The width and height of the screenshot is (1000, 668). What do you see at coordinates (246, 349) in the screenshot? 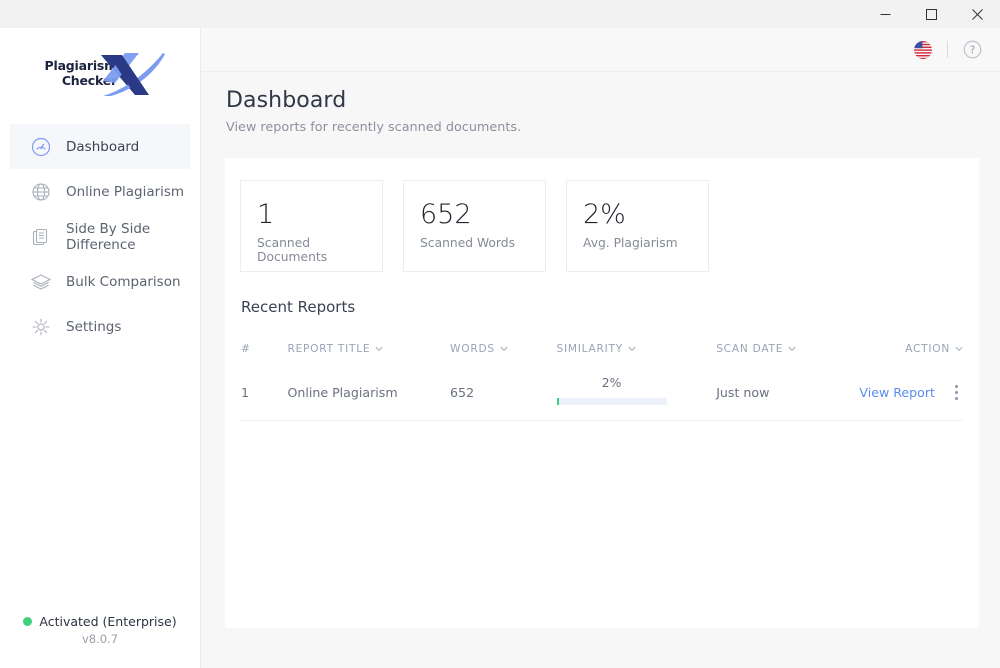
I see `column-header-label: #` at bounding box center [246, 349].